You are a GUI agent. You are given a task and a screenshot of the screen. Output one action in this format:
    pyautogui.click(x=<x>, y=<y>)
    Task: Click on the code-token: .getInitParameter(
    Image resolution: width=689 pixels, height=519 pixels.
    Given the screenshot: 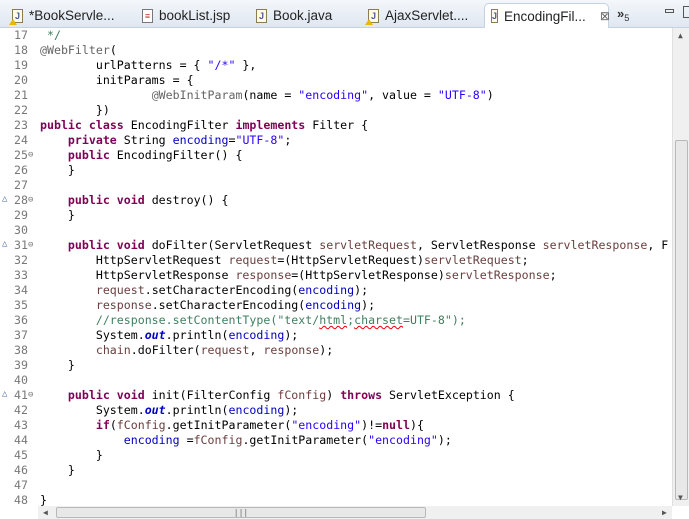 What is the action you would take?
    pyautogui.click(x=228, y=425)
    